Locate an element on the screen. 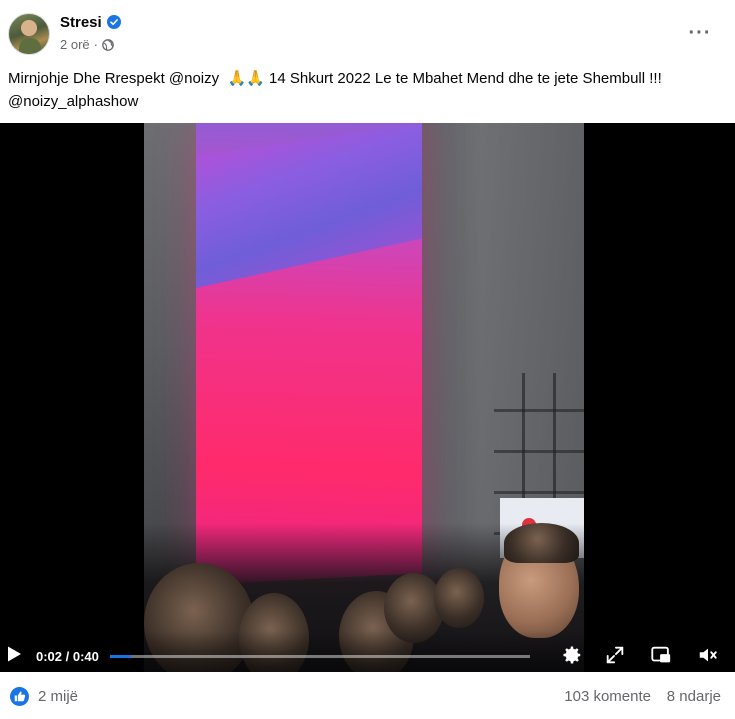 This screenshot has height=719, width=735. post-footer: 2 mijë 103 komente 8 ndarje is located at coordinates (367, 695).